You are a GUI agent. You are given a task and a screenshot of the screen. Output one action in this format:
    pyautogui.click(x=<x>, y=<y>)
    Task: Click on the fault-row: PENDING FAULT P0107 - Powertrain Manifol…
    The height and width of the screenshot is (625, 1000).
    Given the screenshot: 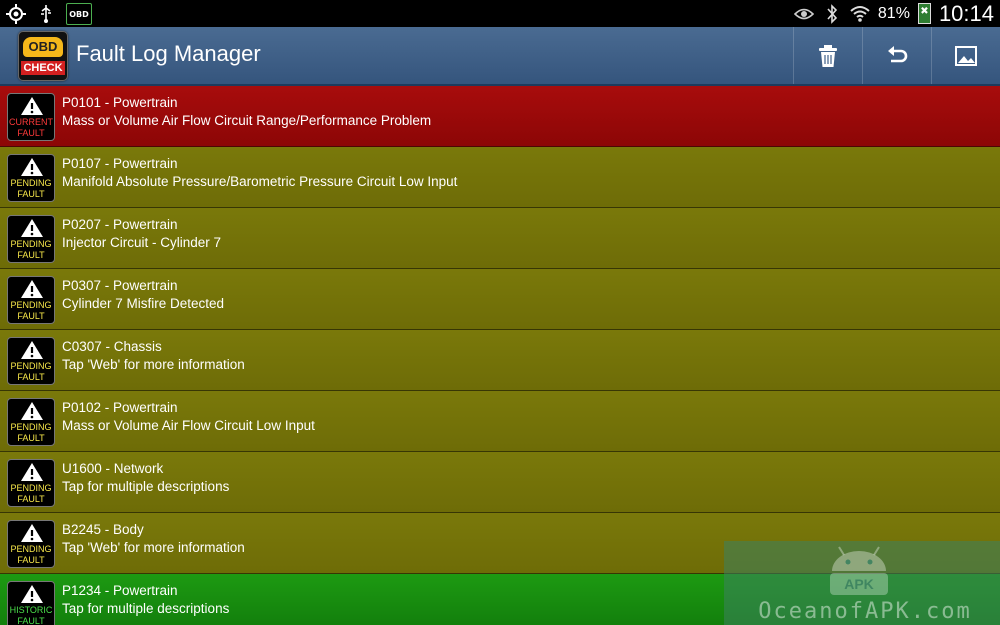 What is the action you would take?
    pyautogui.click(x=500, y=177)
    